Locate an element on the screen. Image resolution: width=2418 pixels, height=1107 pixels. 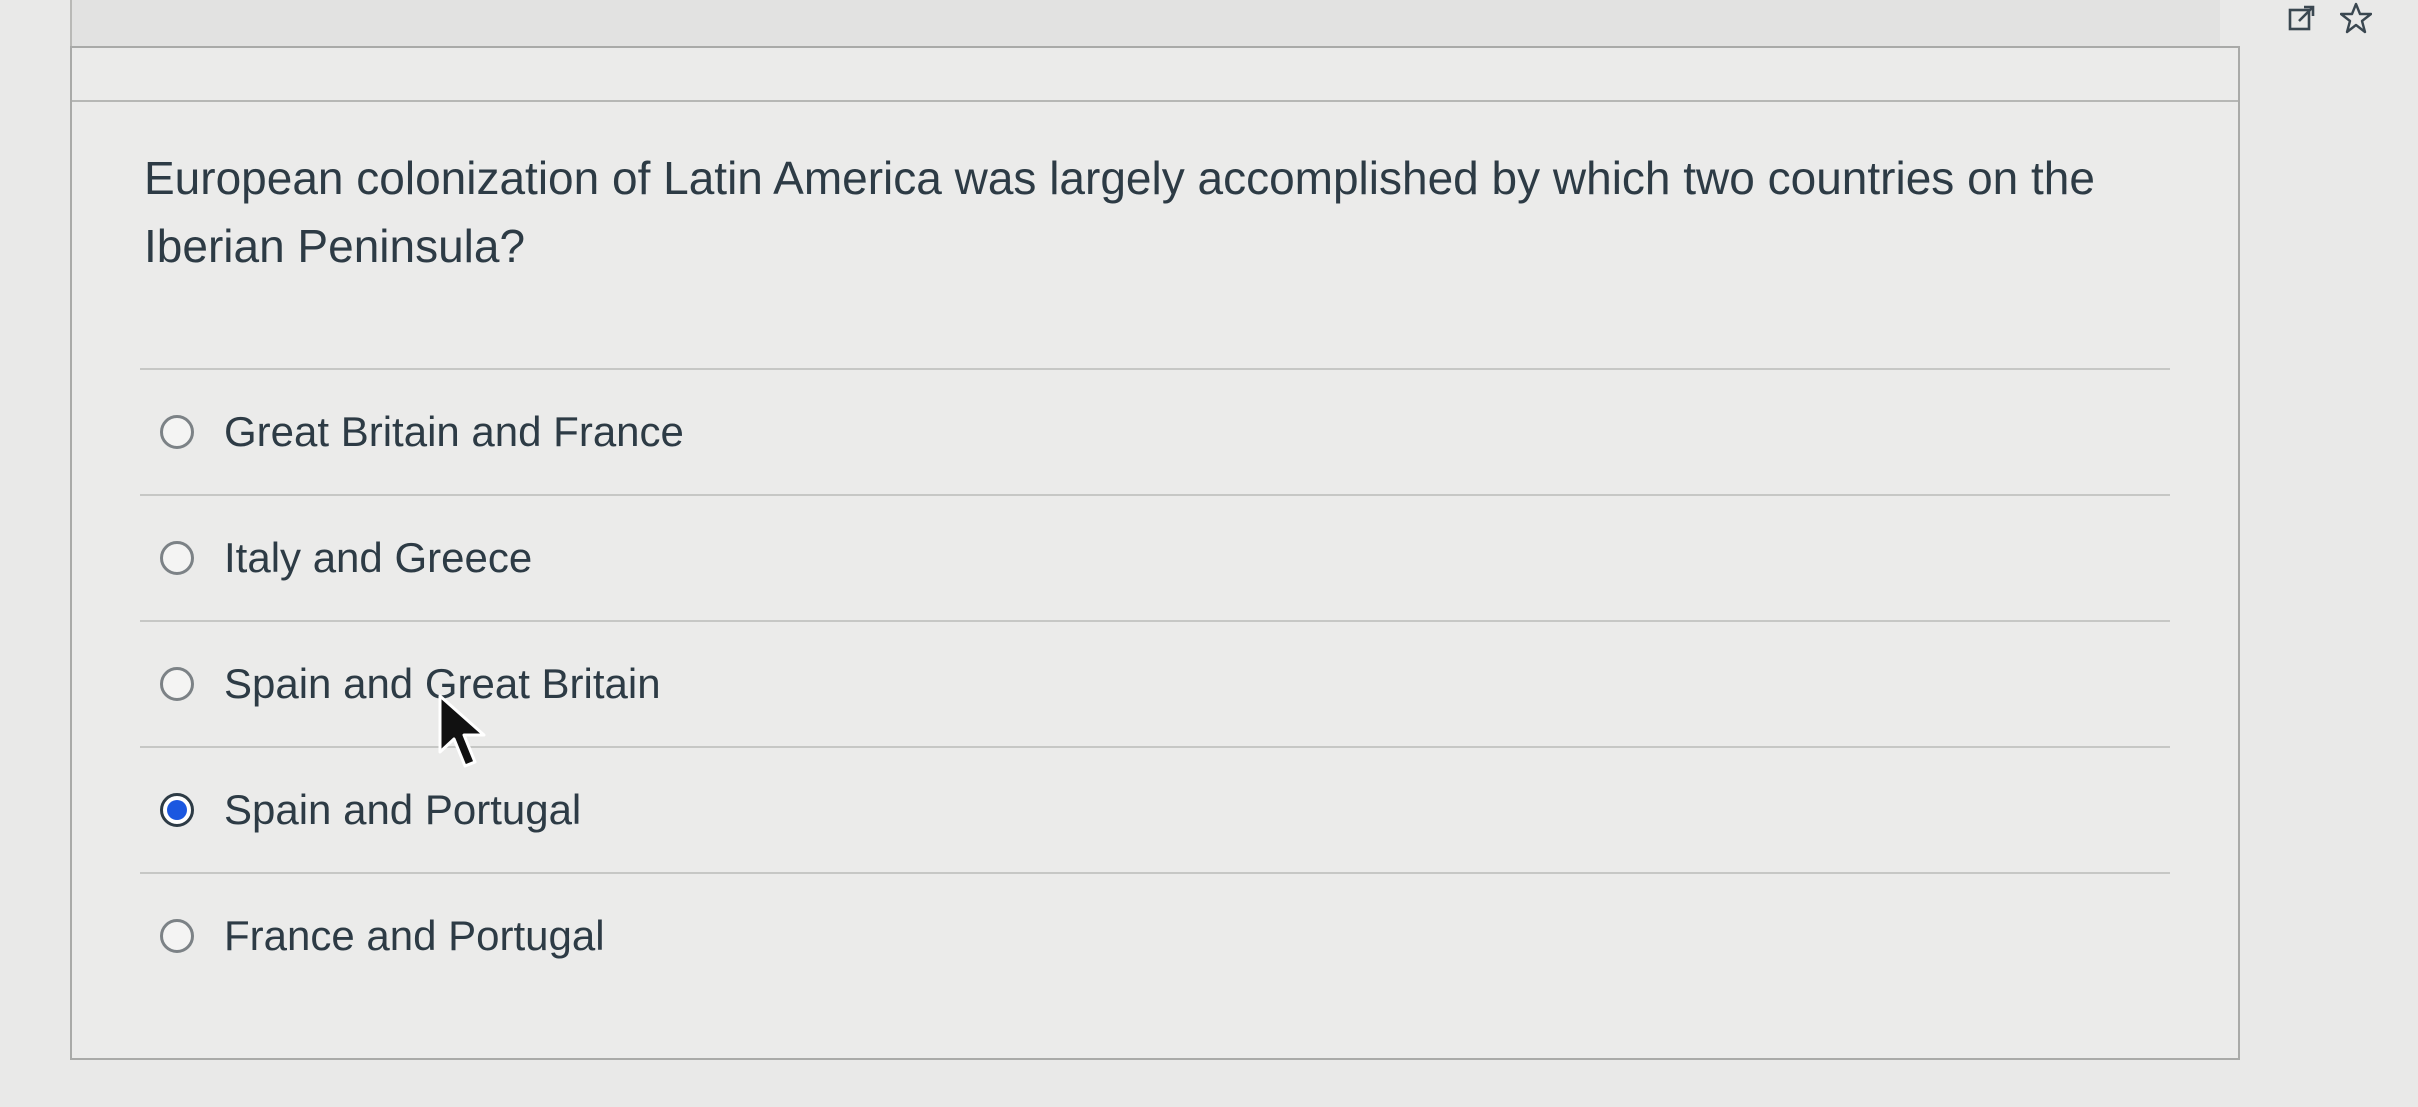
answer-label: France and Portugal is located at coordinates (414, 935).